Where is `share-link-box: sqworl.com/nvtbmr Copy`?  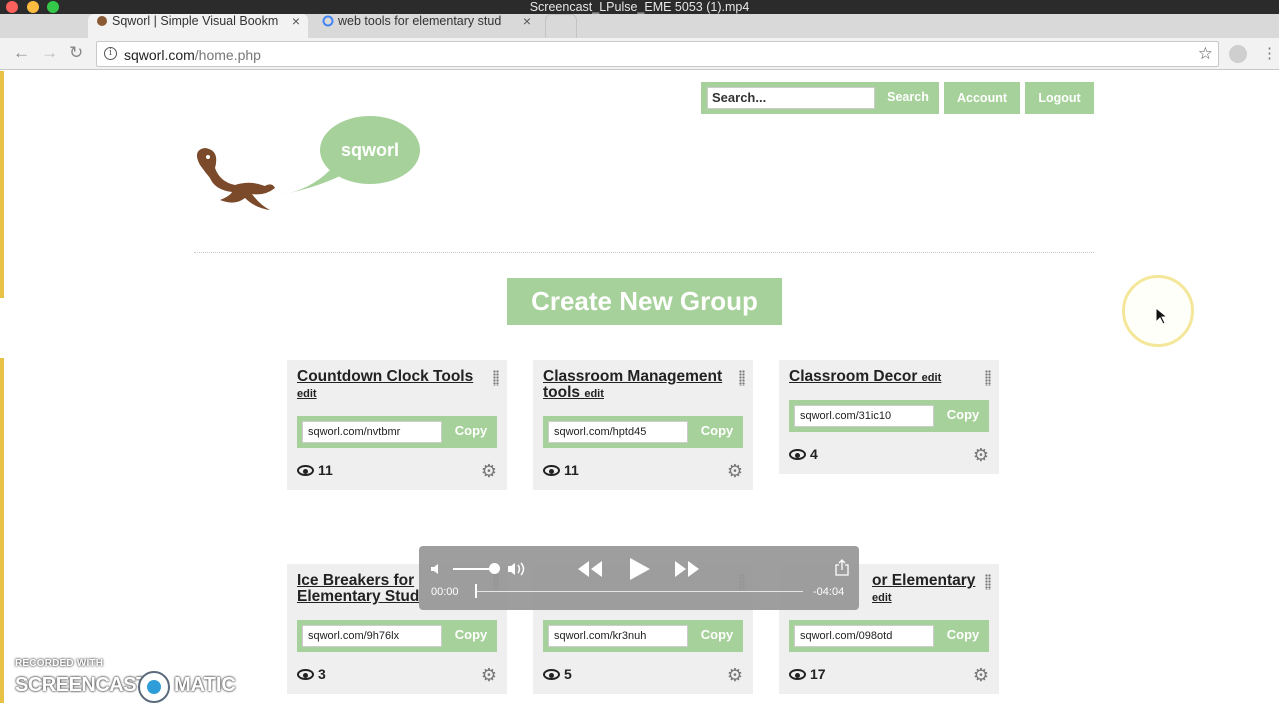
share-link-box: sqworl.com/nvtbmr Copy is located at coordinates (397, 432).